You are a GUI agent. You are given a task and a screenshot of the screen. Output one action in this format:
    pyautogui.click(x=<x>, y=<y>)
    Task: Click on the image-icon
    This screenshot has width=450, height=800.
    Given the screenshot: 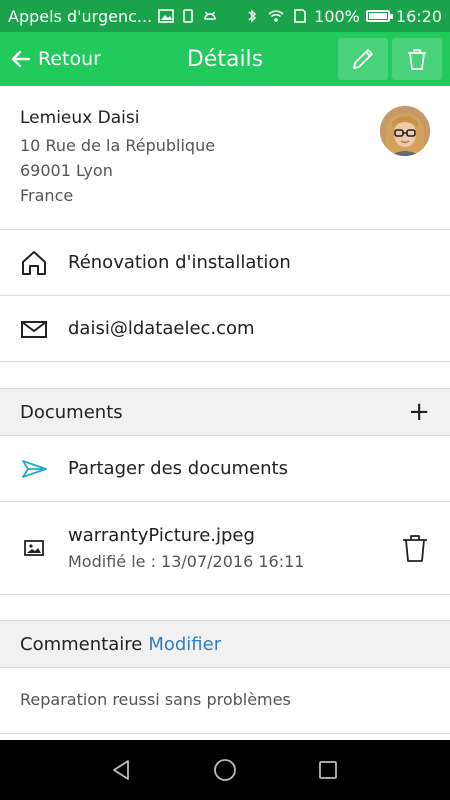 What is the action you would take?
    pyautogui.click(x=34, y=548)
    